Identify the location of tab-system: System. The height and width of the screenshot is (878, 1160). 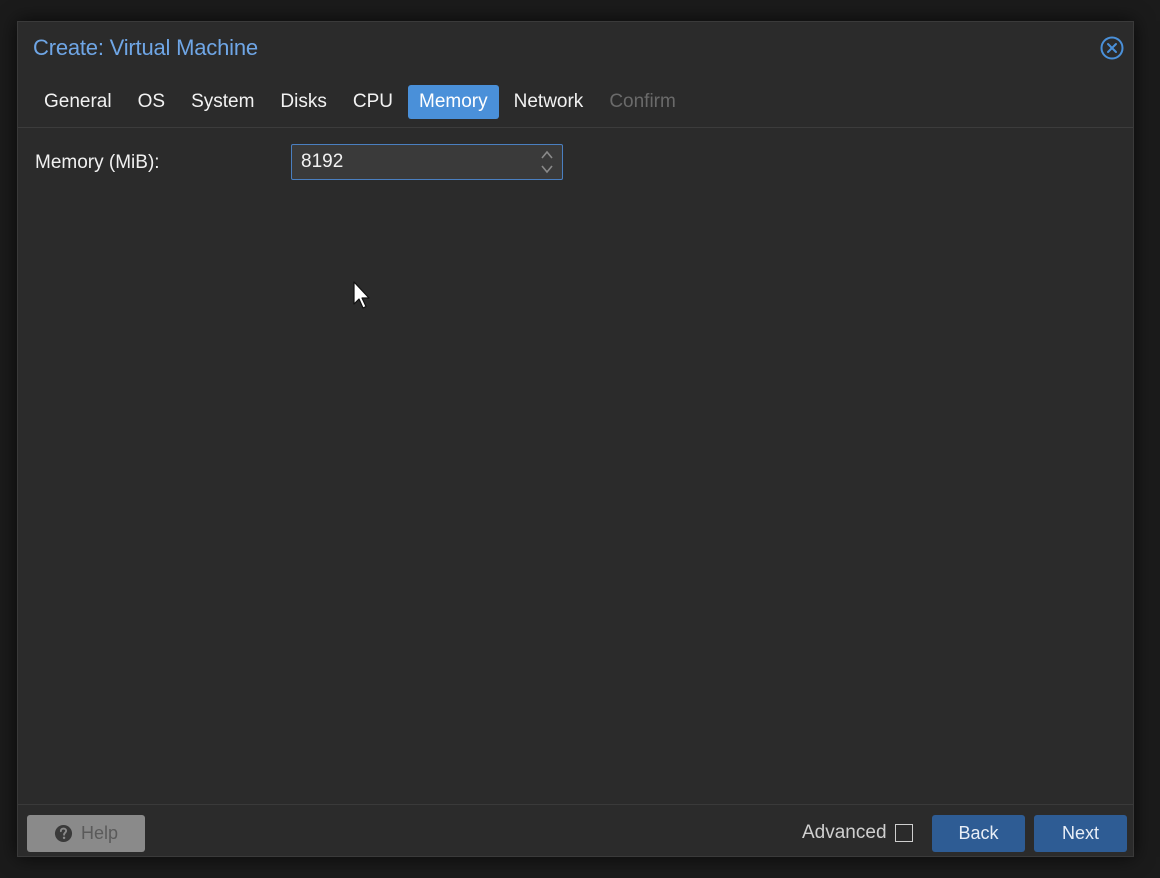
(222, 102).